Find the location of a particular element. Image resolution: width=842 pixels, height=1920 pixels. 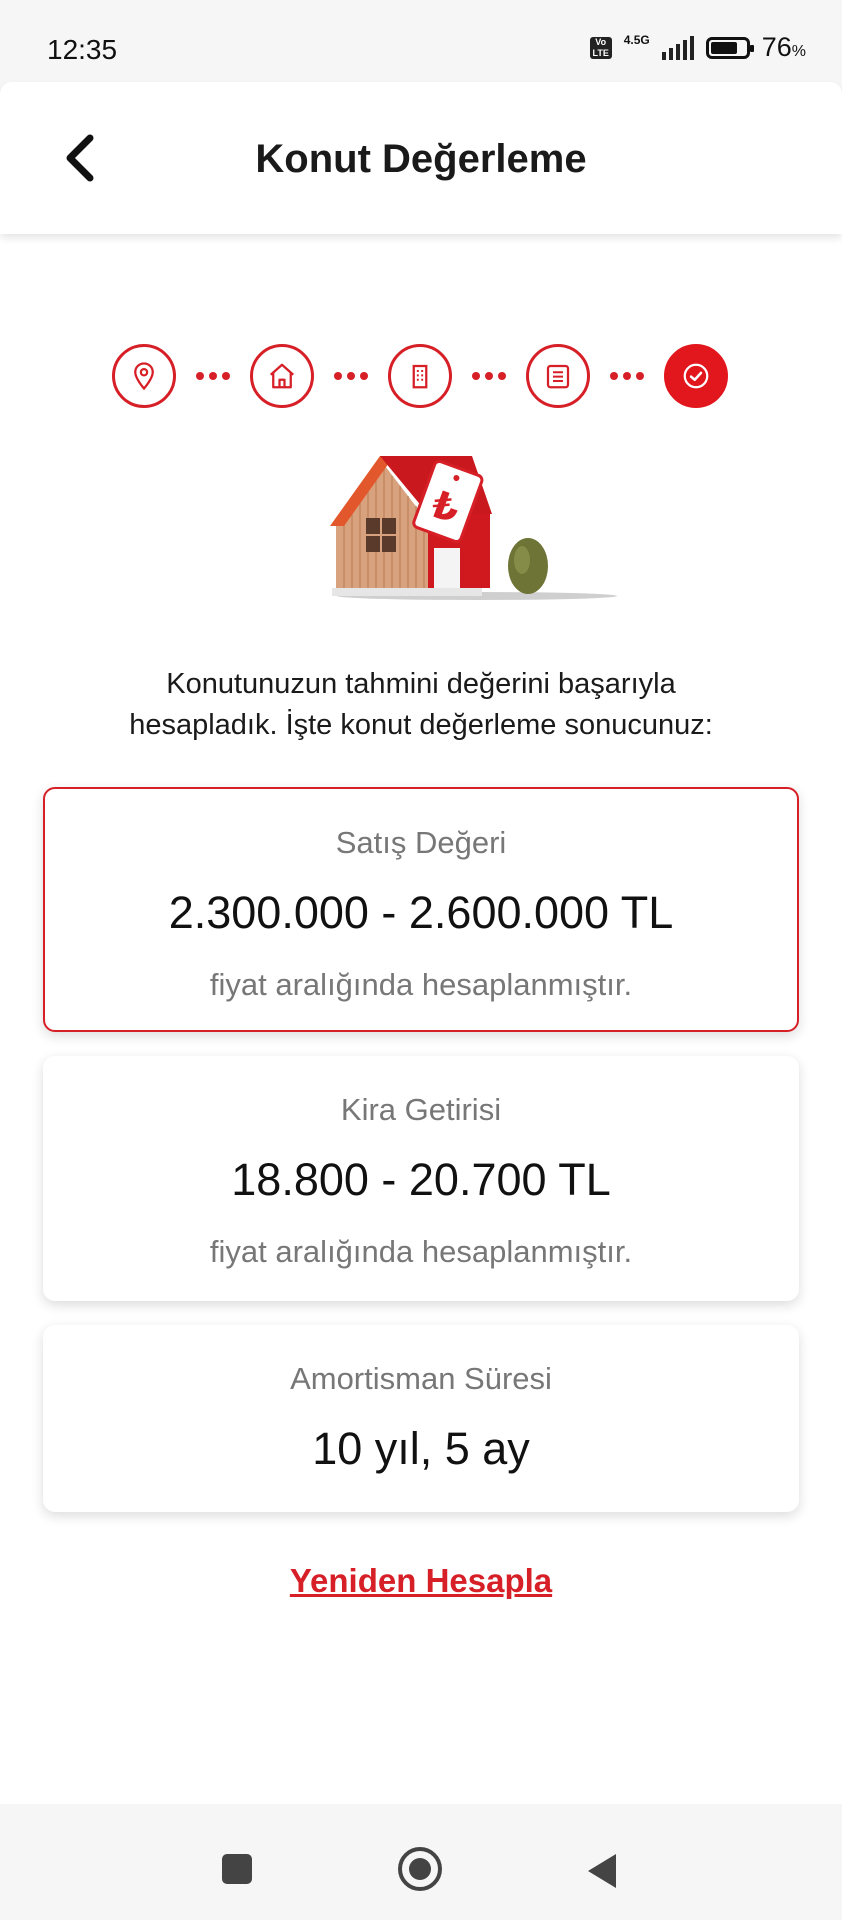

check-icon is located at coordinates (696, 376).